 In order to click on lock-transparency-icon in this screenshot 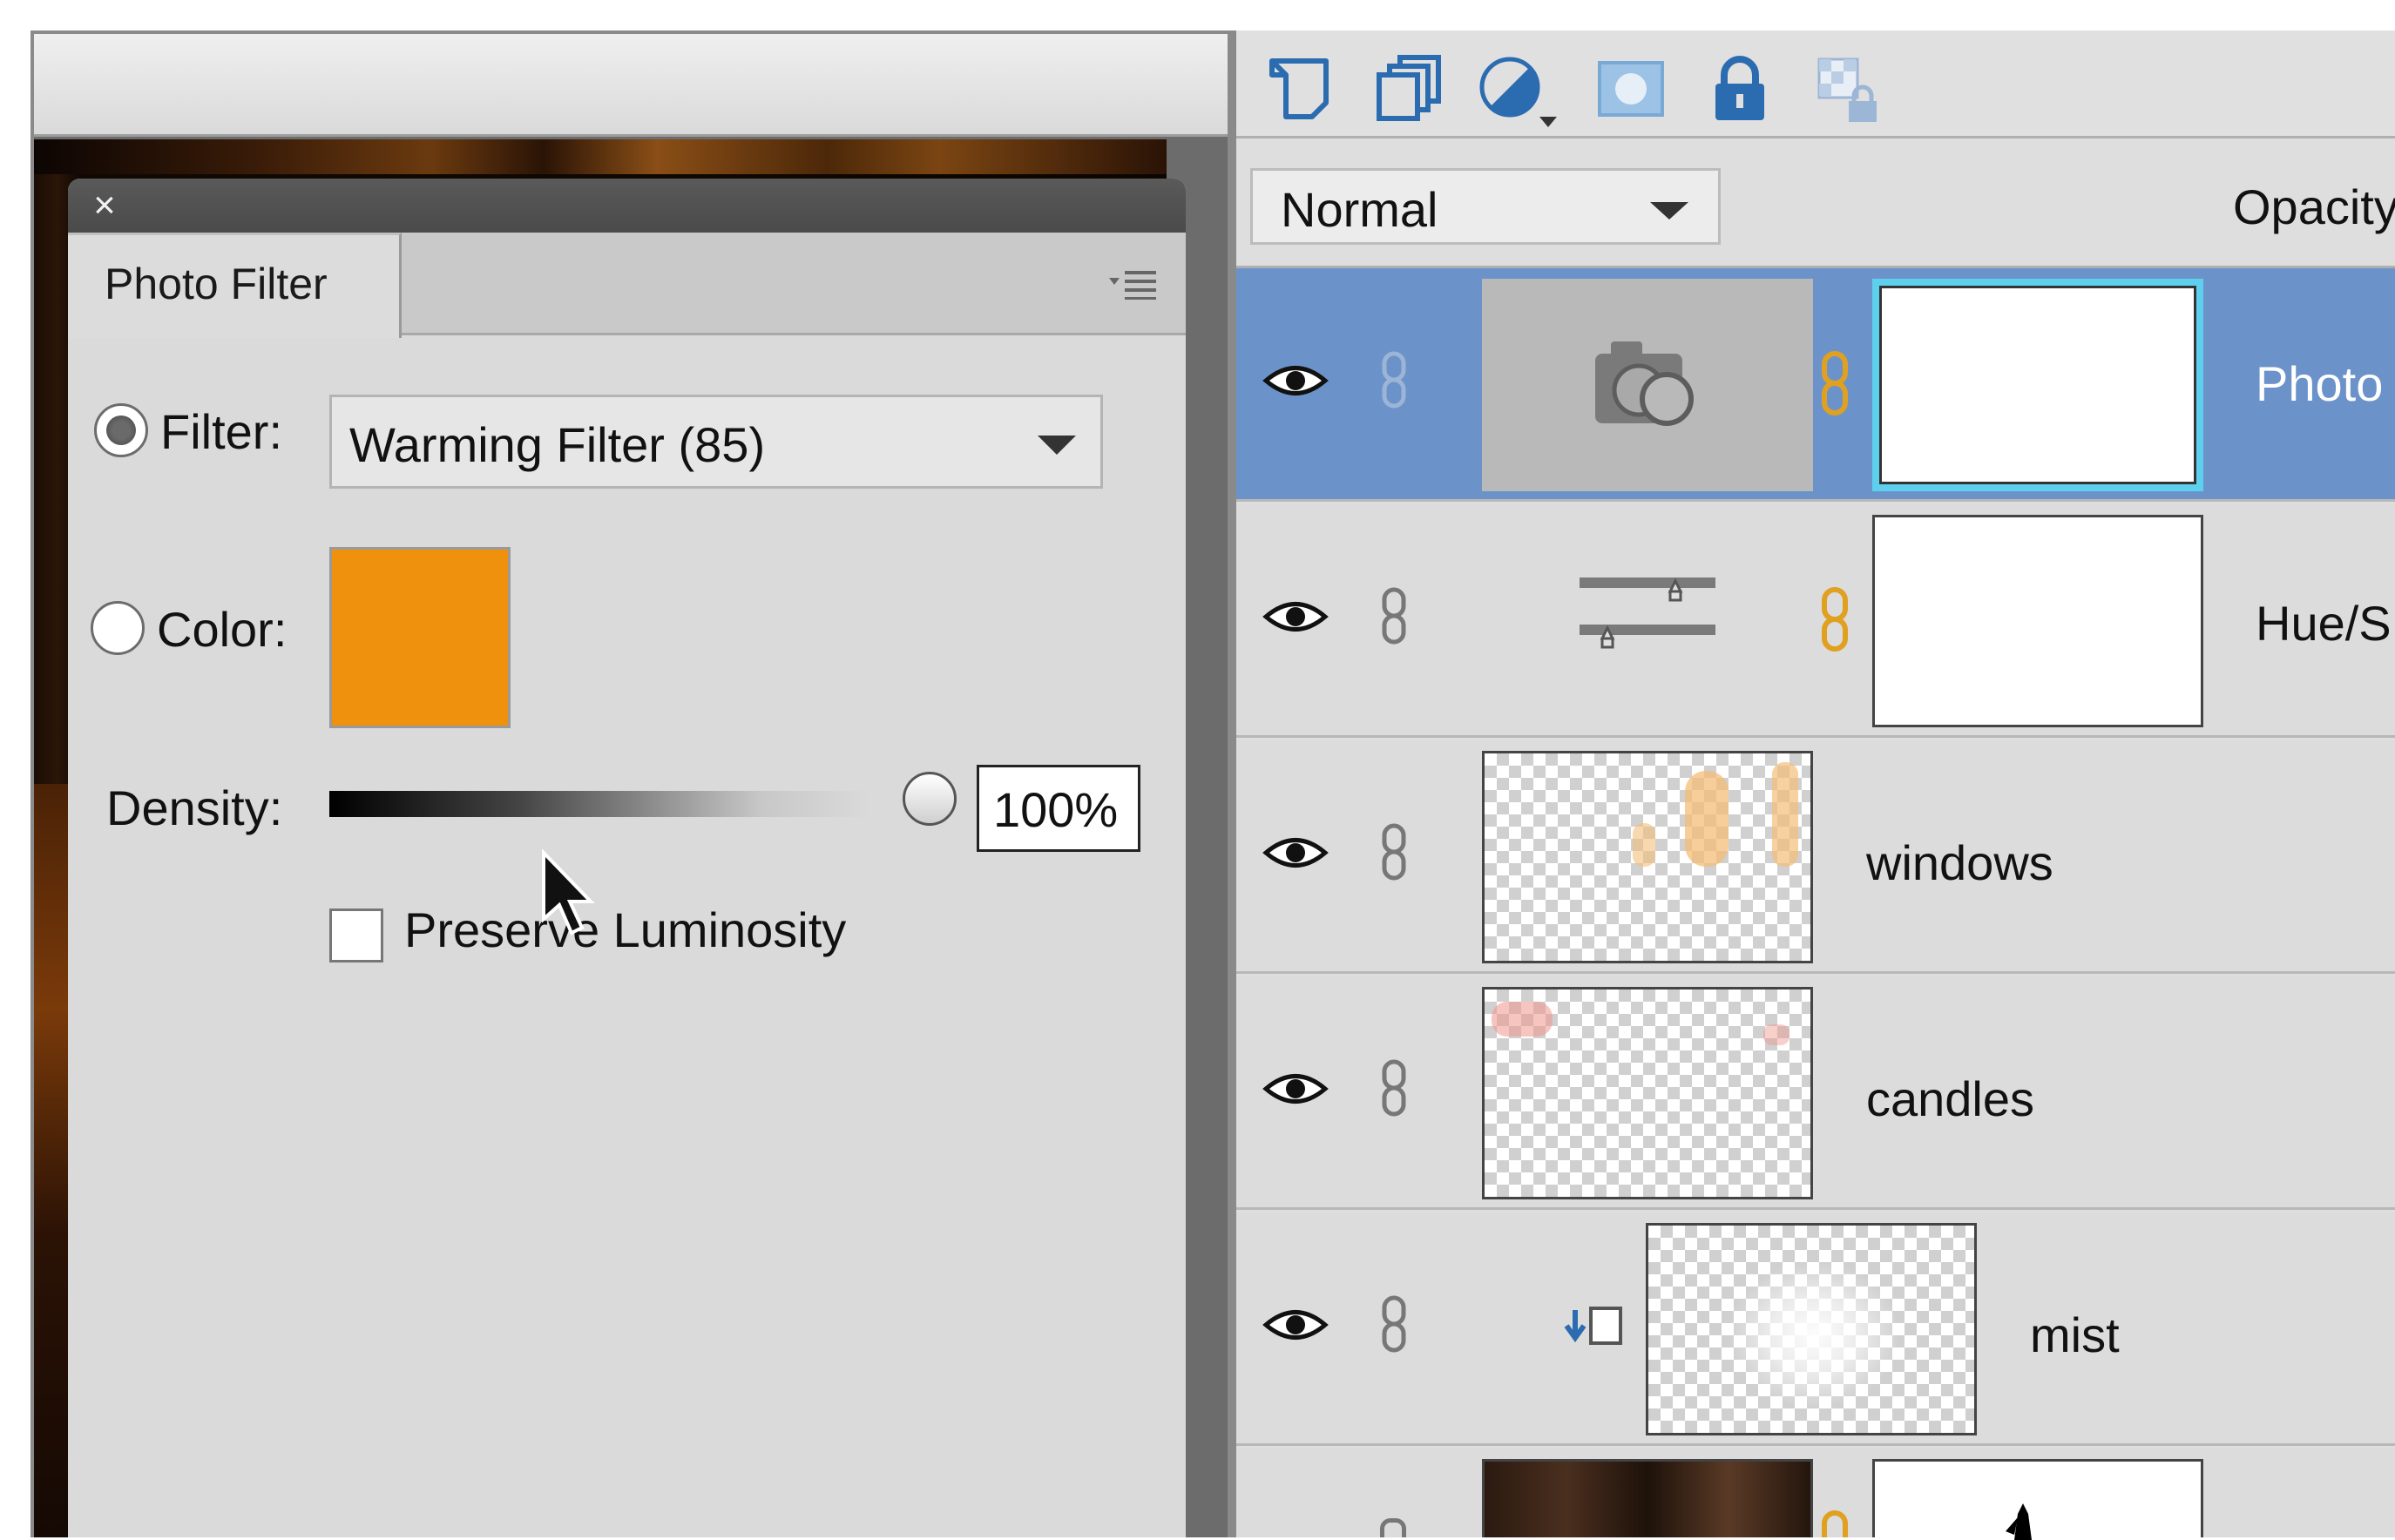, I will do `click(1849, 89)`.